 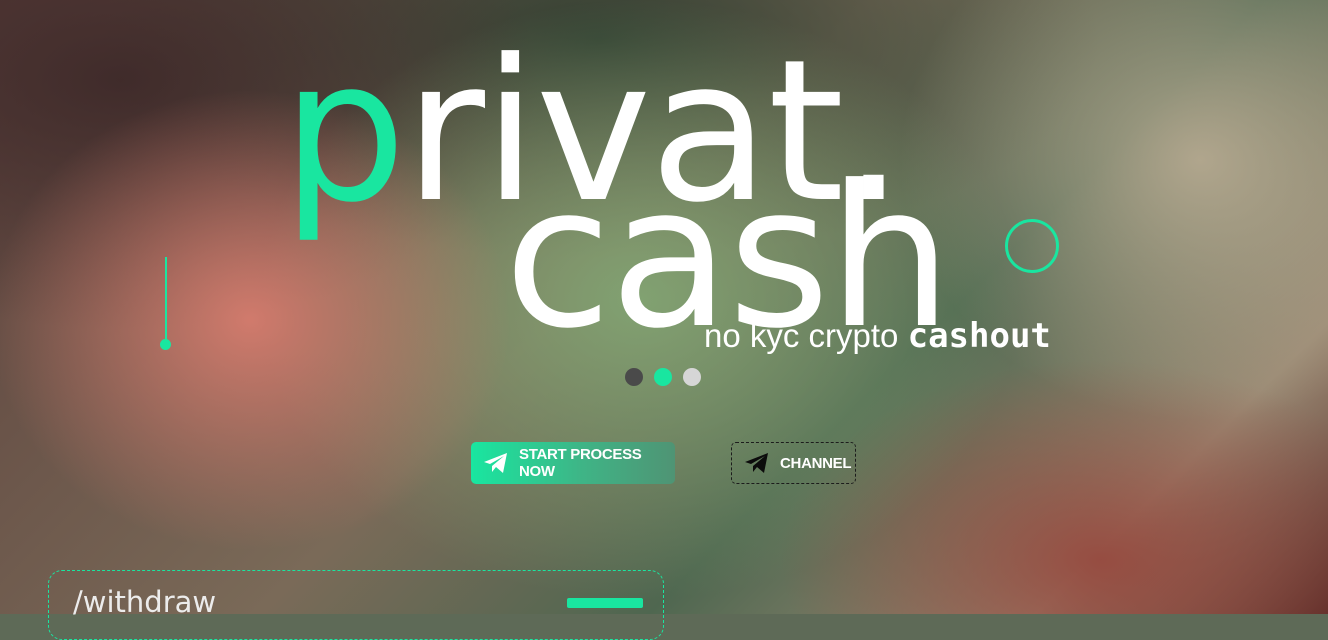 I want to click on decorative-ring-icon, so click(x=1032, y=246).